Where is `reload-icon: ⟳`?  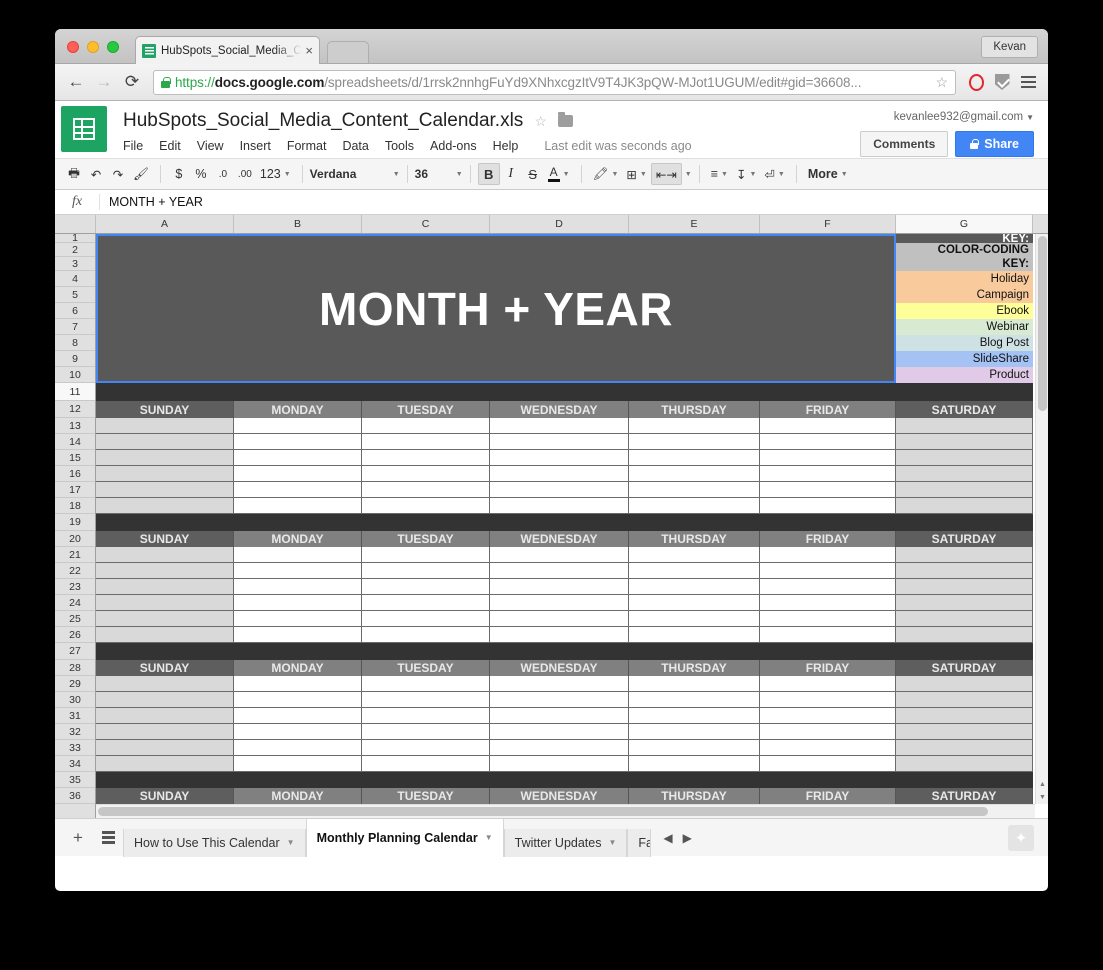
reload-icon: ⟳ is located at coordinates (132, 82).